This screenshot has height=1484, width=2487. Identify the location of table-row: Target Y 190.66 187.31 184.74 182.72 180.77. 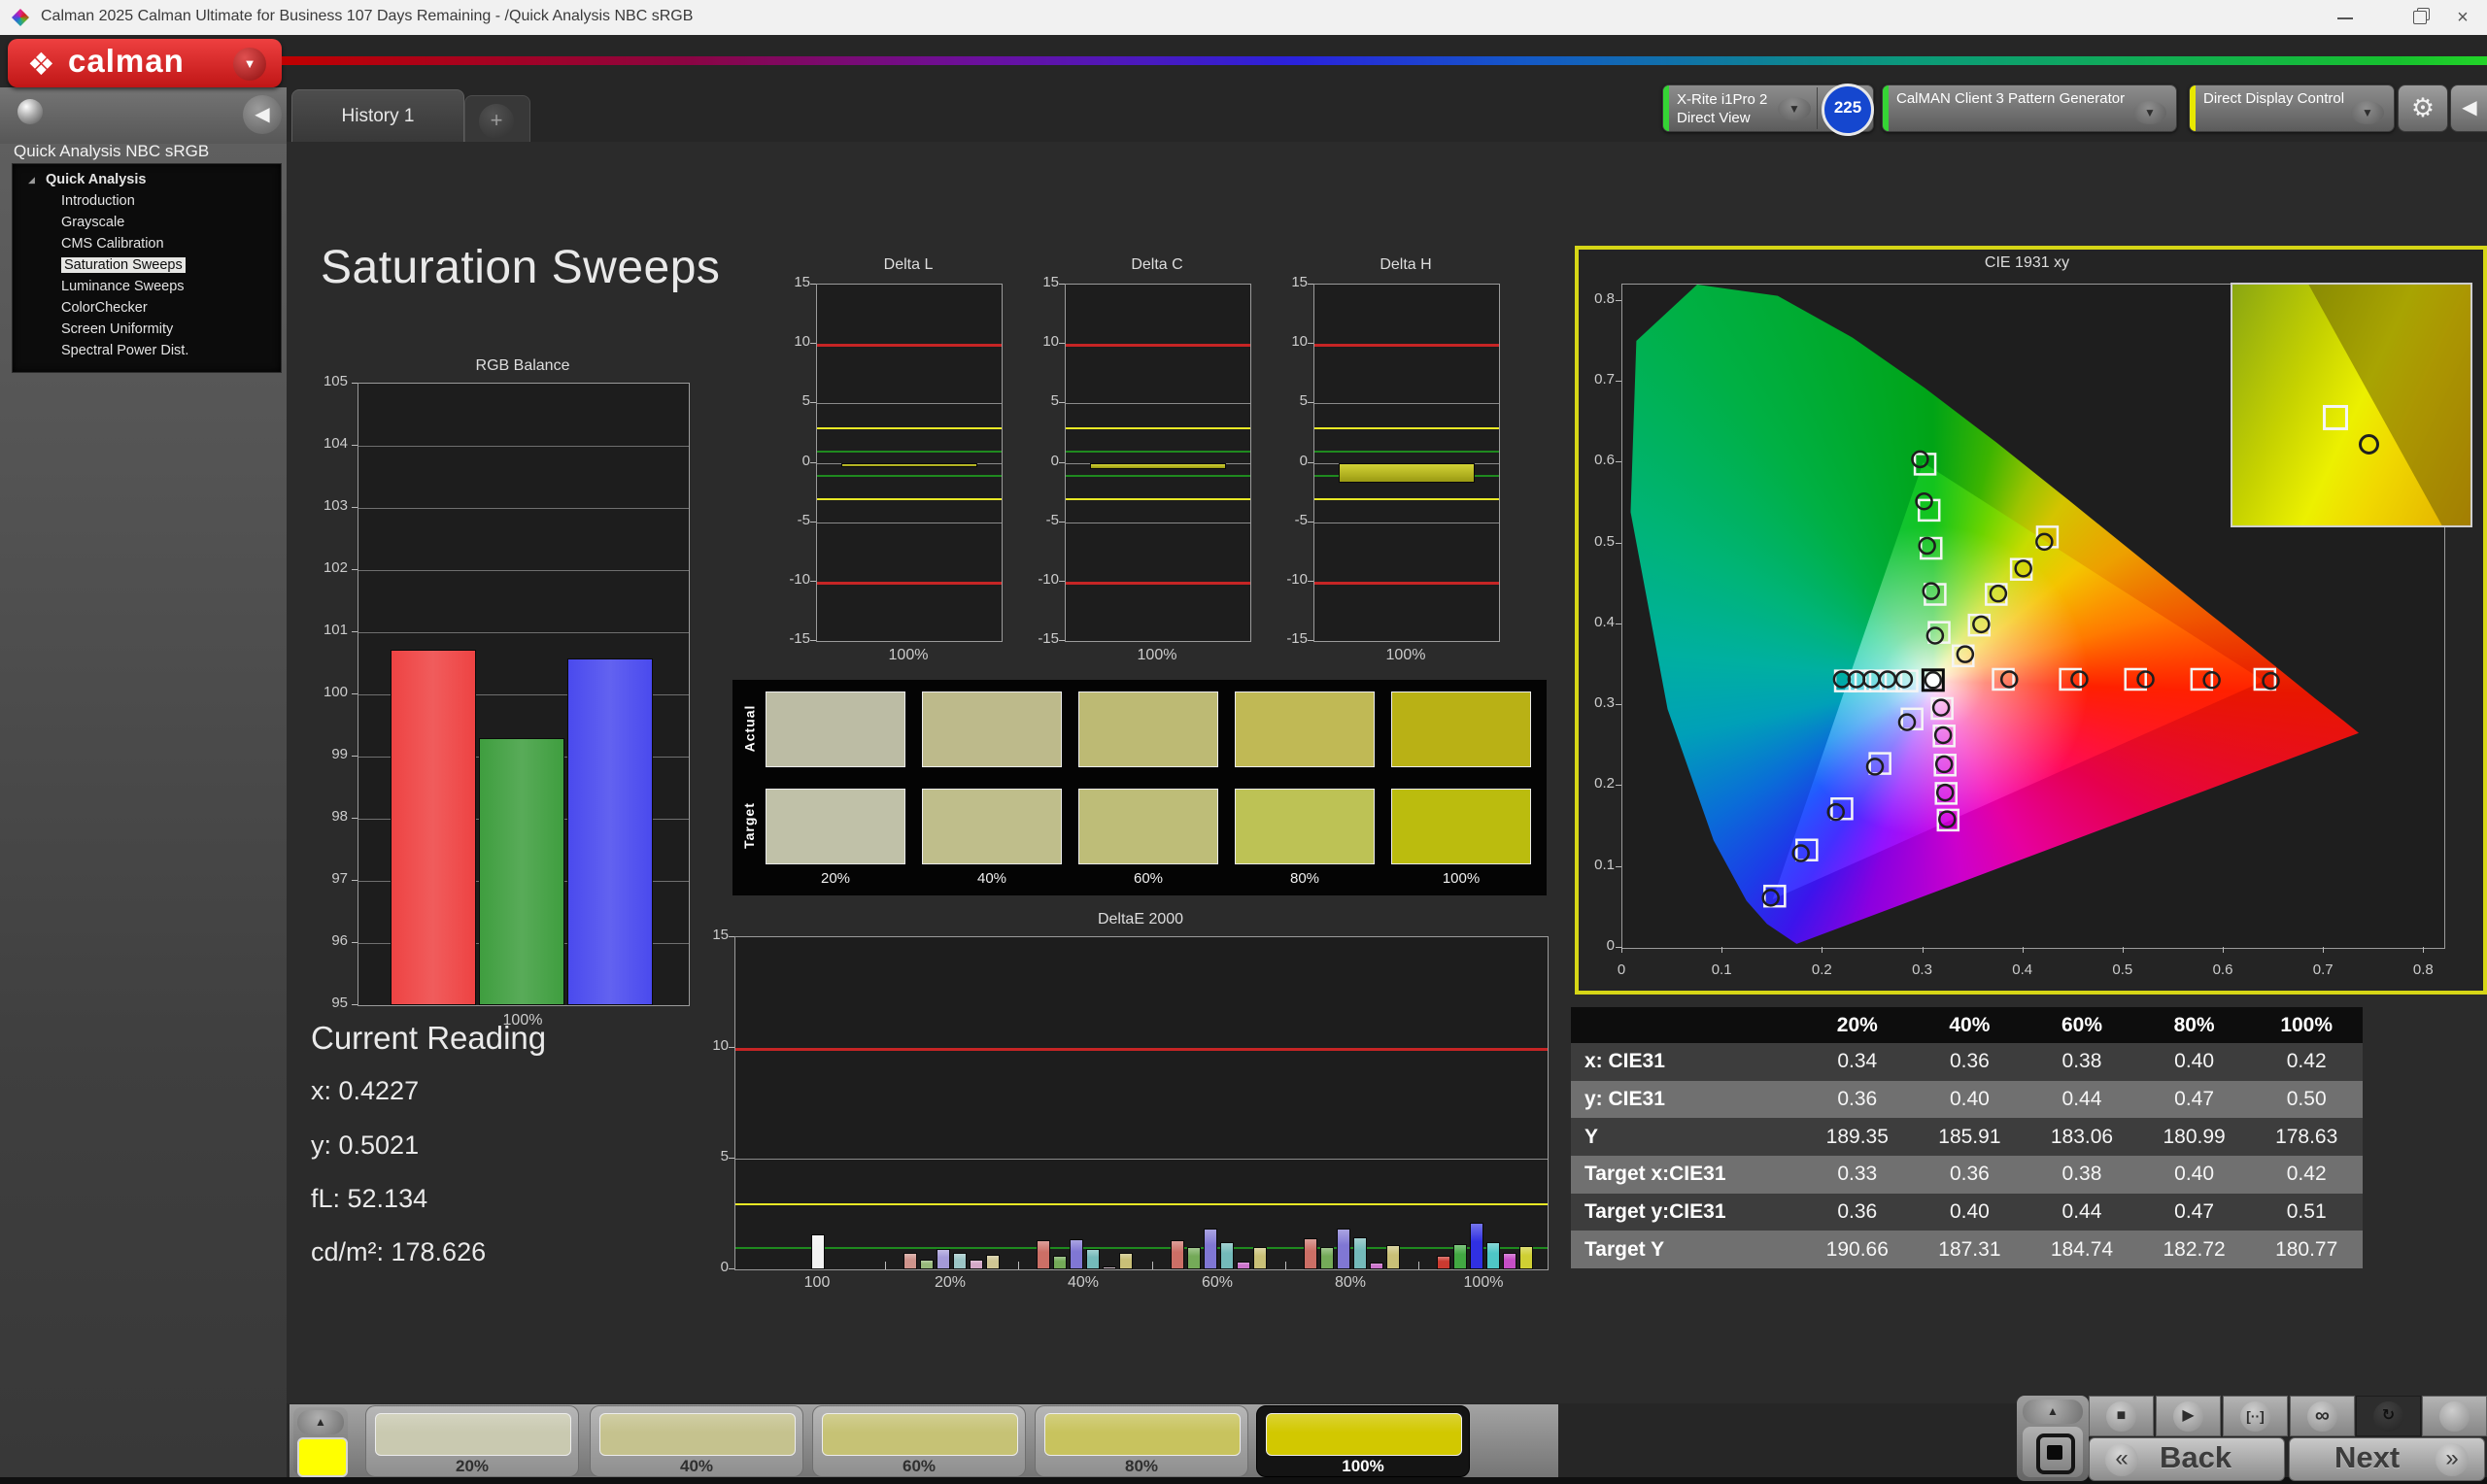
(1967, 1249).